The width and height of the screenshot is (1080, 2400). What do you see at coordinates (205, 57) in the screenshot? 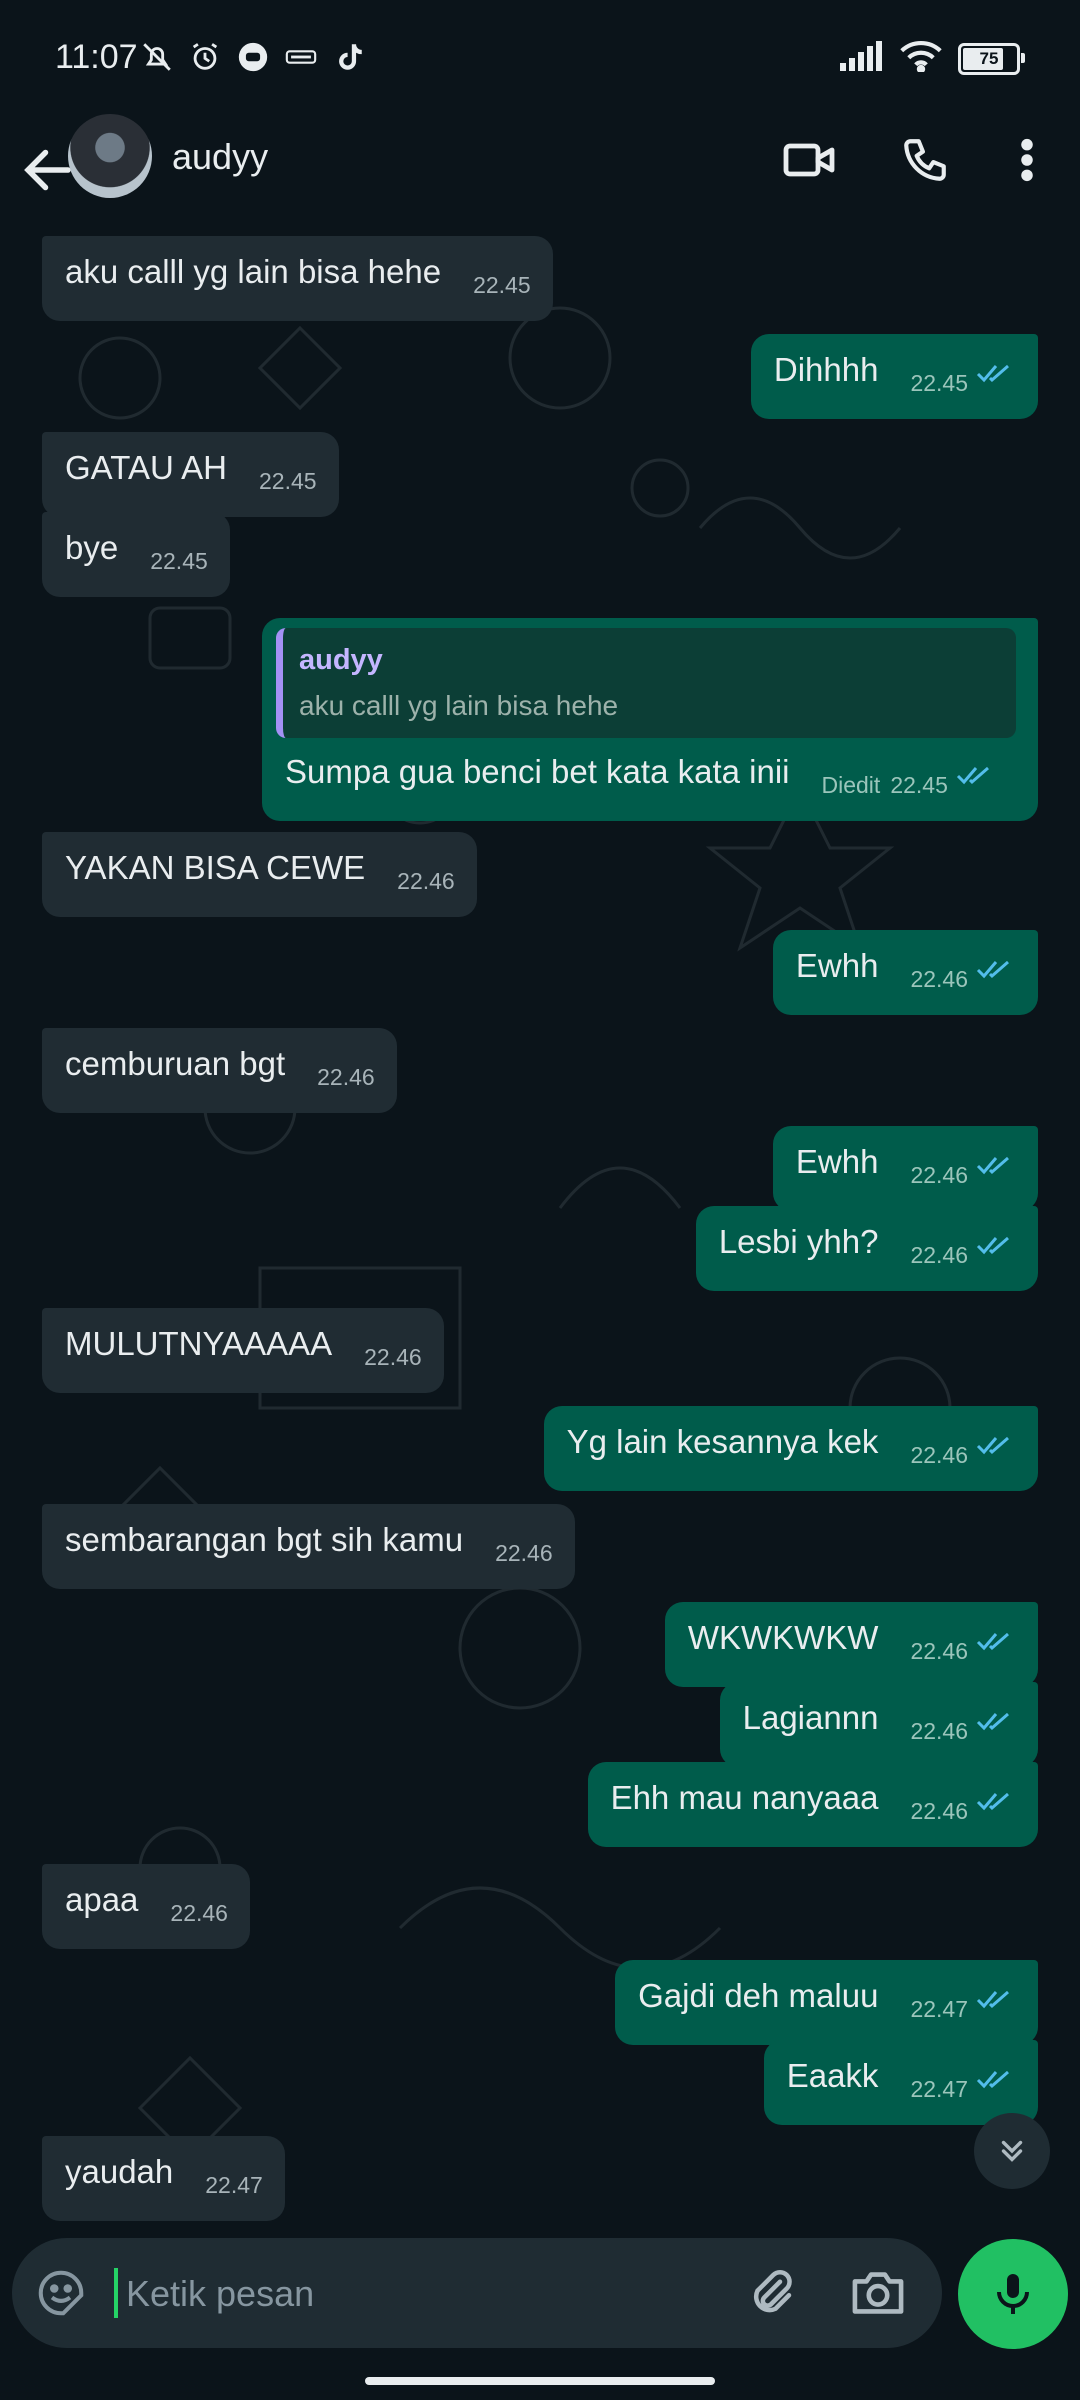
I see `alarm-icon` at bounding box center [205, 57].